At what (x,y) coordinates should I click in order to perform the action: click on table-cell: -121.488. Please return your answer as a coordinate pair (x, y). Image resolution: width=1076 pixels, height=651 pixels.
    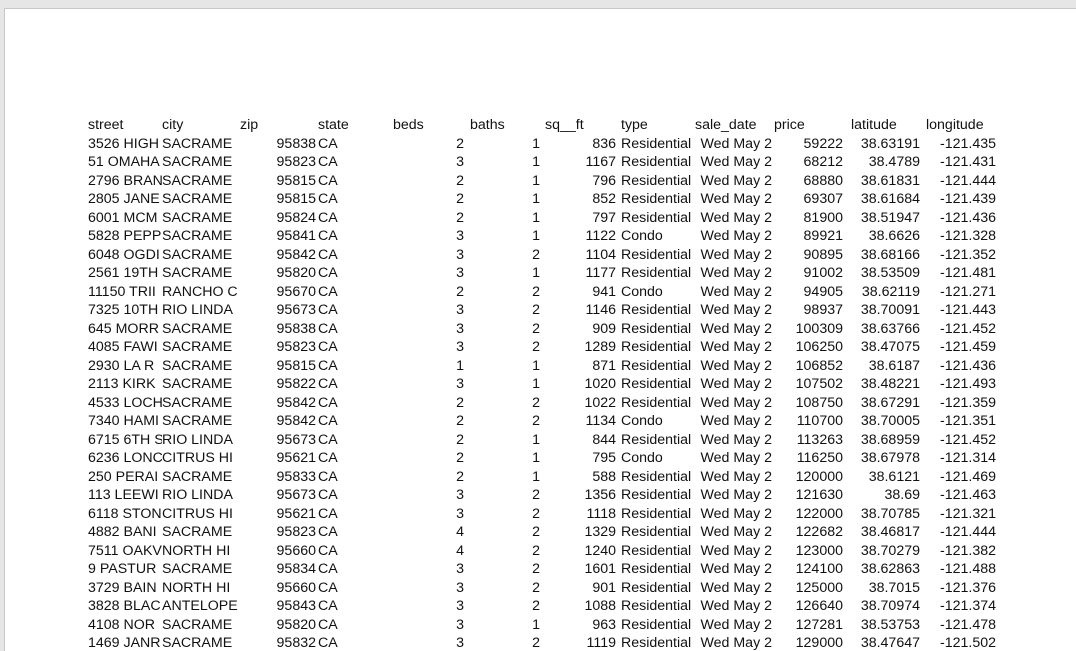
    Looking at the image, I should click on (967, 569).